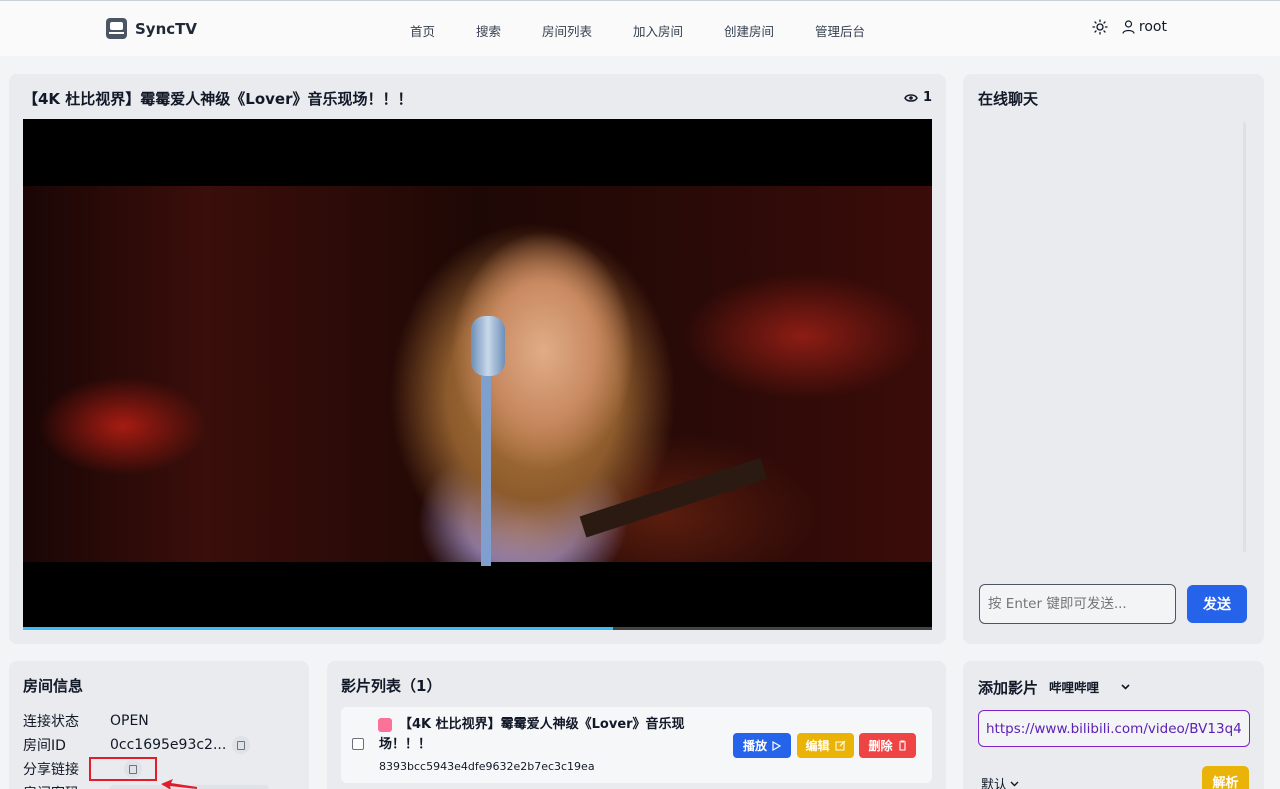  Describe the element at coordinates (673, 497) in the screenshot. I see `guitar-shape` at that location.